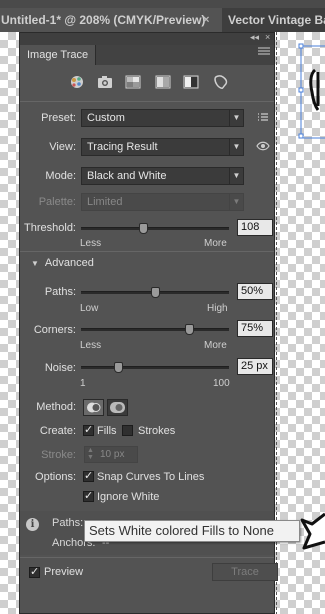 The image size is (325, 614). I want to click on document-tab-untitled: Untitled-1* @ 208% (CMYK/Preview) ×, so click(111, 20).